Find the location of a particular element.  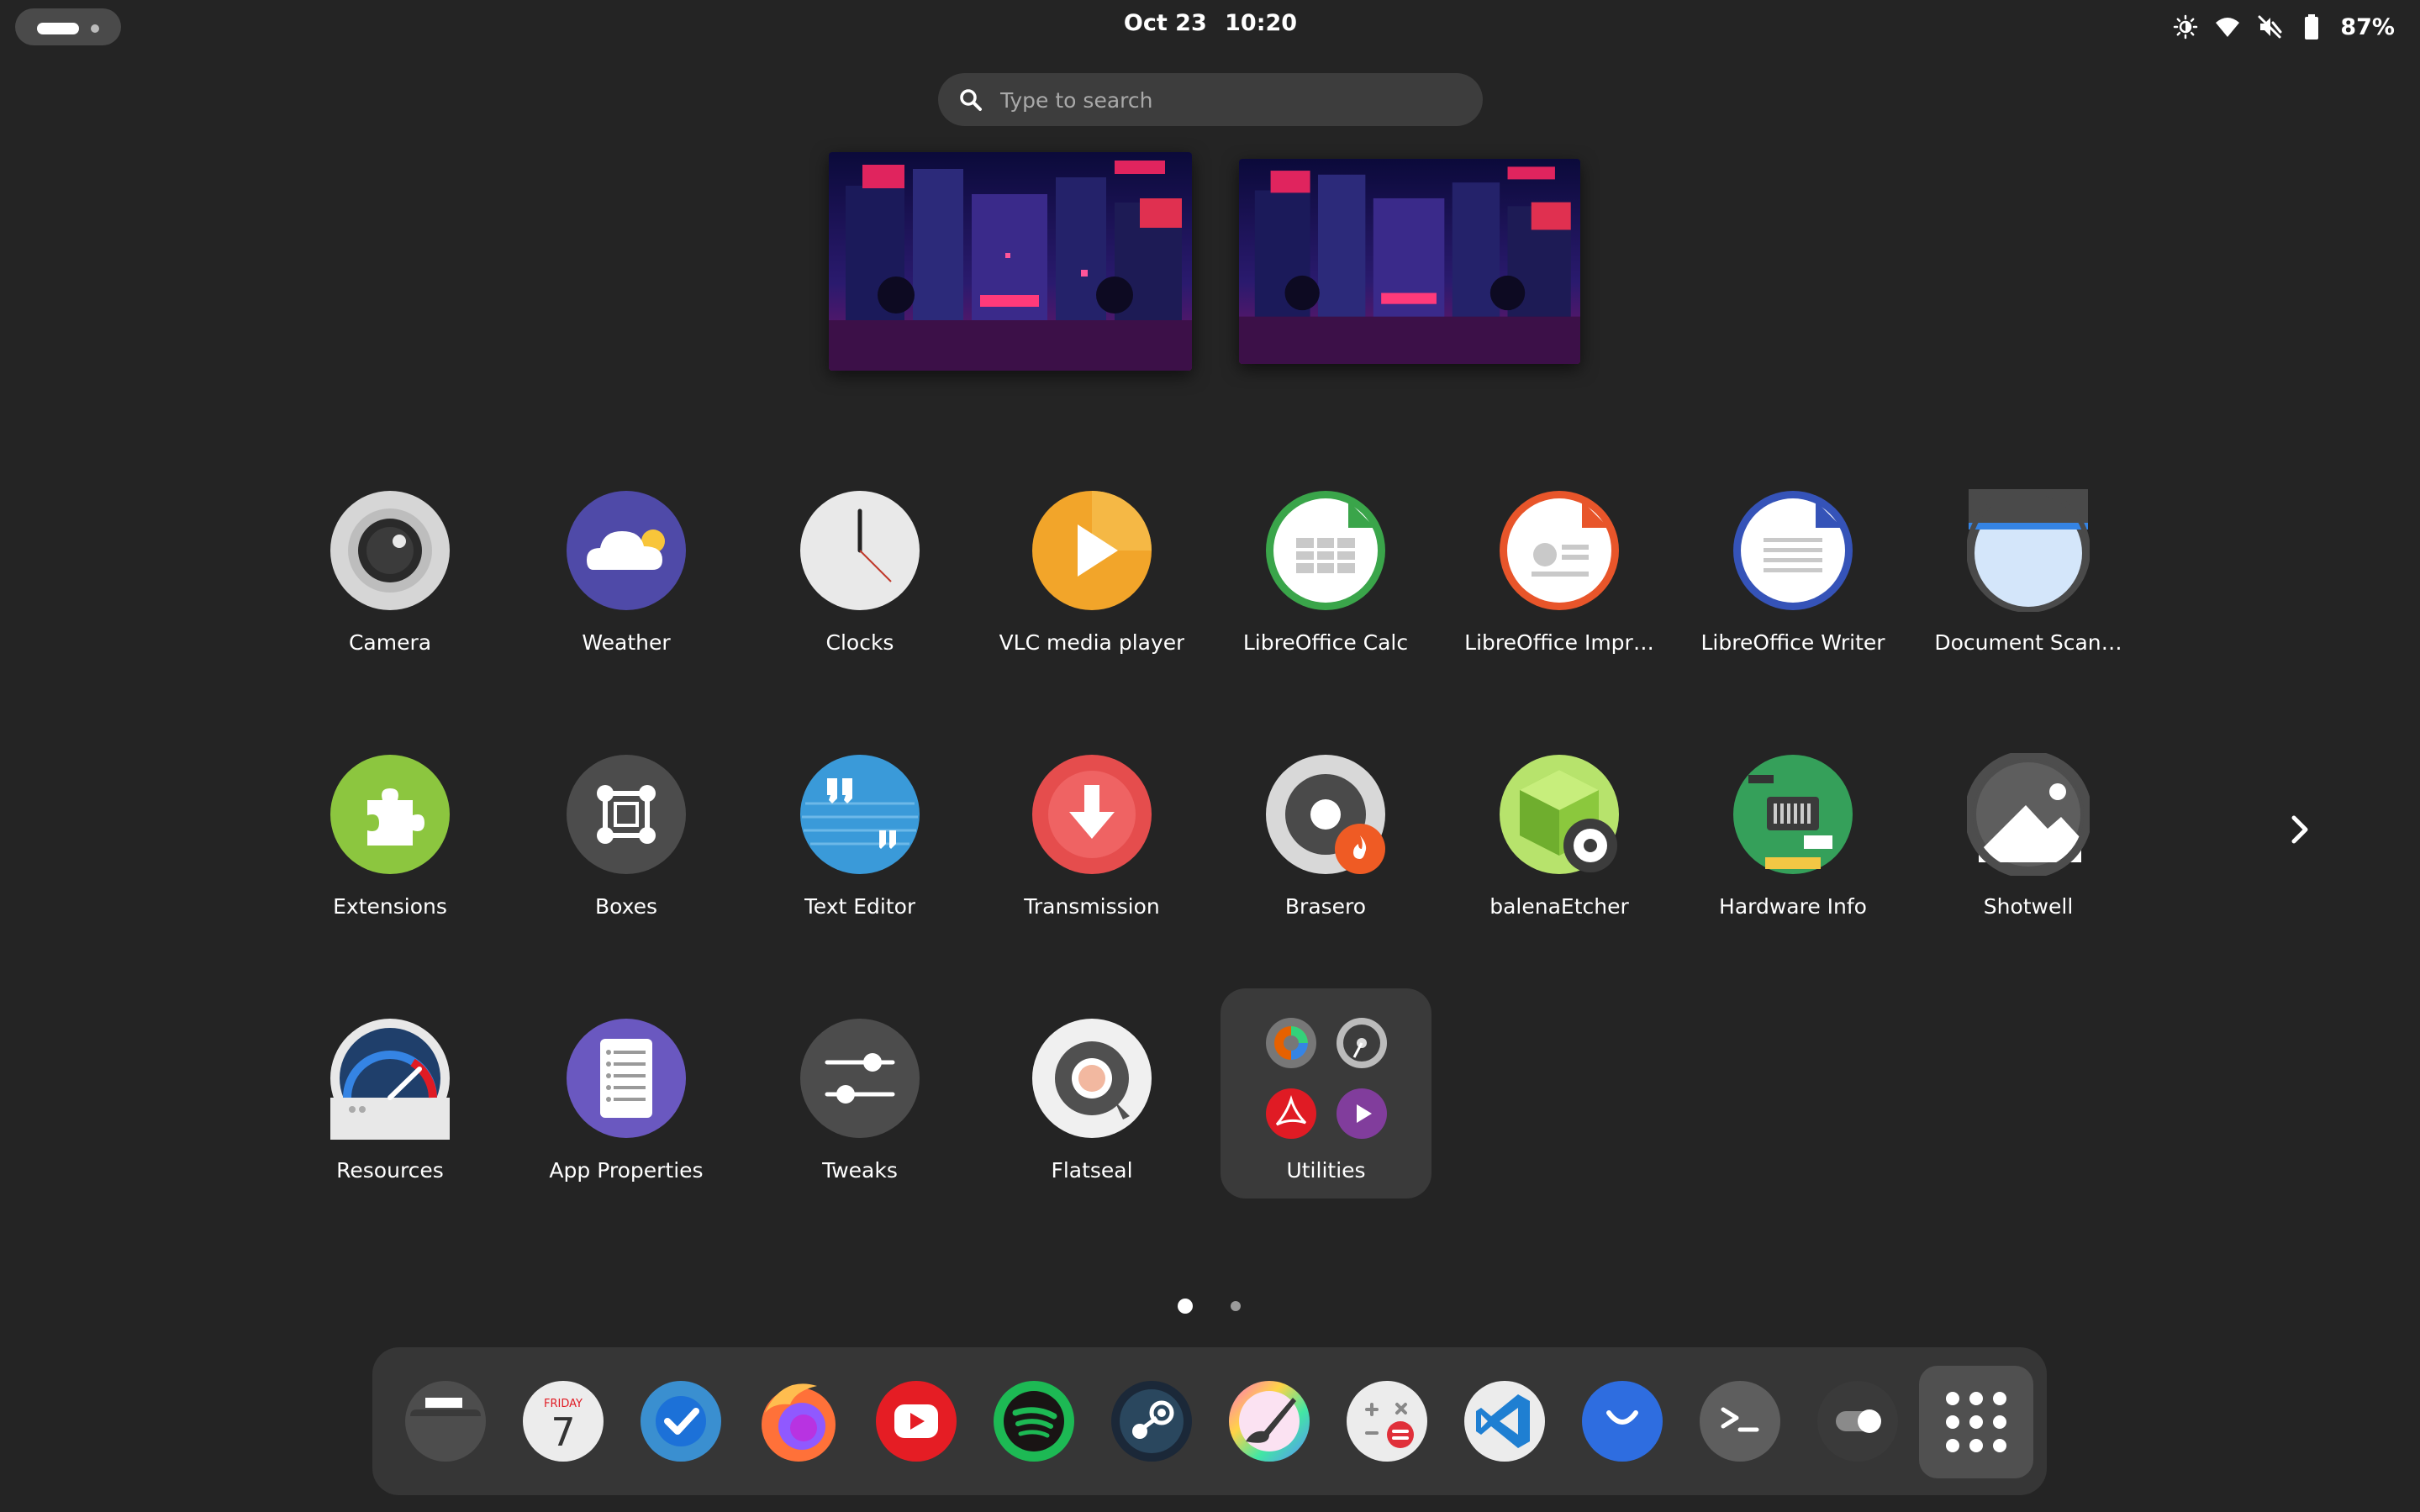

app-transmission: Transmission is located at coordinates (1092, 825).